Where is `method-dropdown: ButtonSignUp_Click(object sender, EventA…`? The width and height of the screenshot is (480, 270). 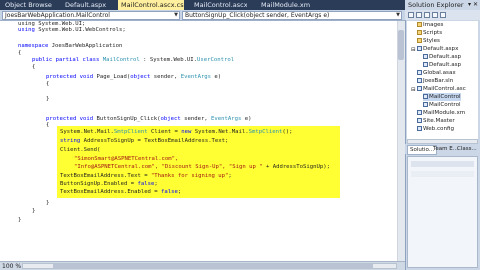
method-dropdown: ButtonSignUp_Click(object sender, EventA… is located at coordinates (292, 15).